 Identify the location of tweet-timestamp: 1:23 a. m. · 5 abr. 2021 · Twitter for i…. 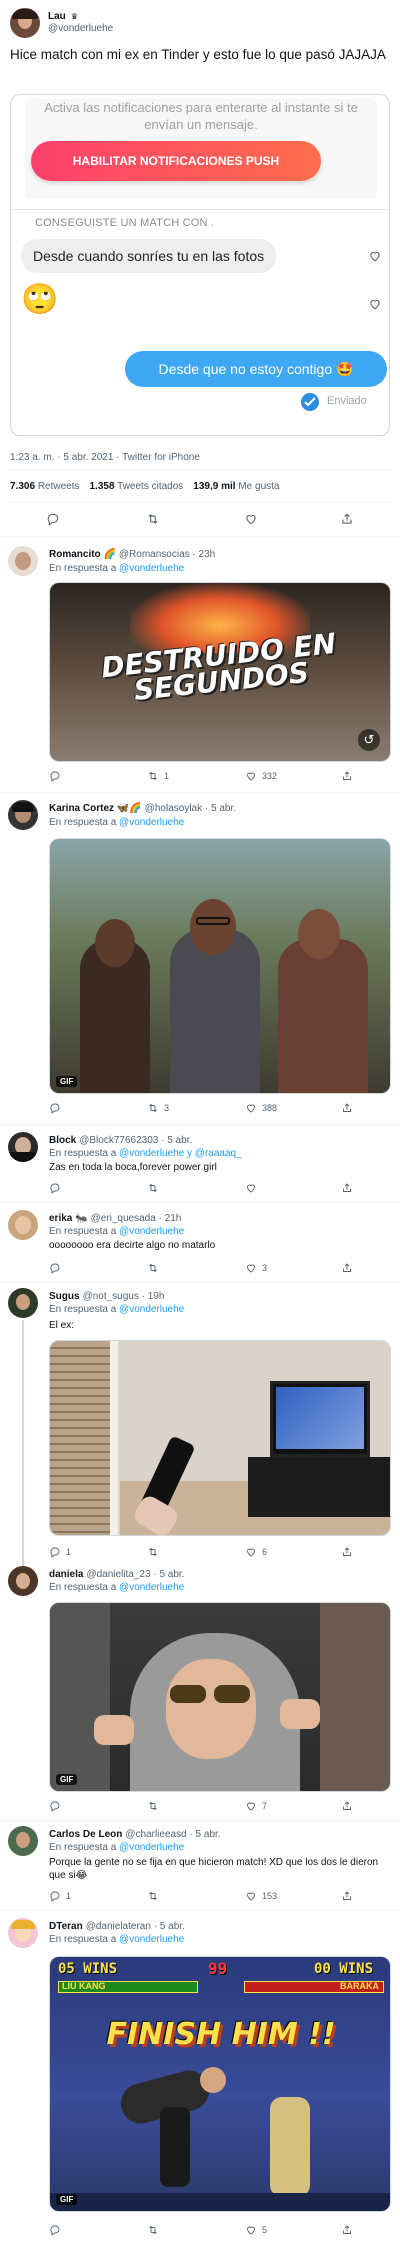
(105, 457).